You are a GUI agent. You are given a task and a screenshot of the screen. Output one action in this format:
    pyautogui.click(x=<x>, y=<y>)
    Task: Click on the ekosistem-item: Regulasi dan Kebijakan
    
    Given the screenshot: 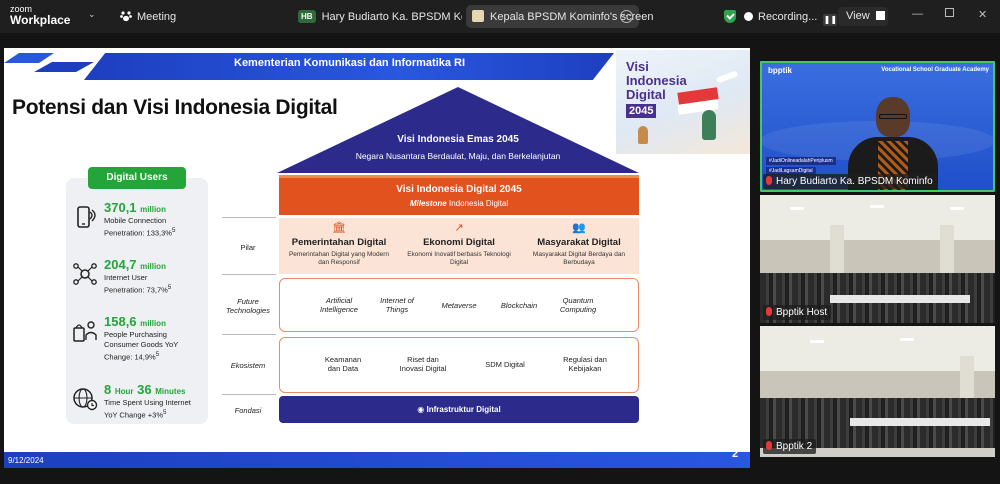 What is the action you would take?
    pyautogui.click(x=585, y=364)
    